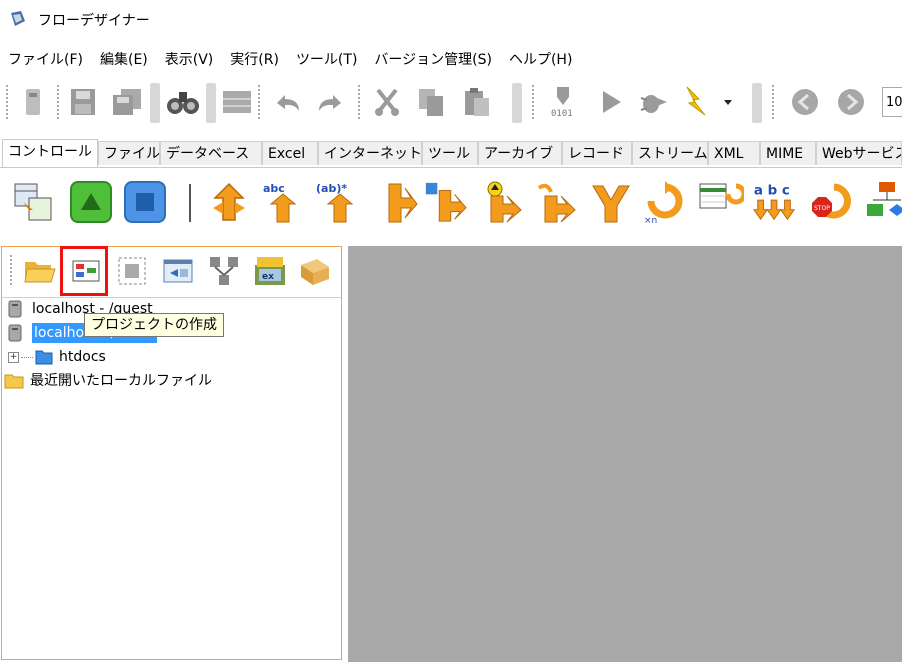 The height and width of the screenshot is (662, 902). What do you see at coordinates (154, 325) in the screenshot?
I see `tooltip: プロジェクトの作成` at bounding box center [154, 325].